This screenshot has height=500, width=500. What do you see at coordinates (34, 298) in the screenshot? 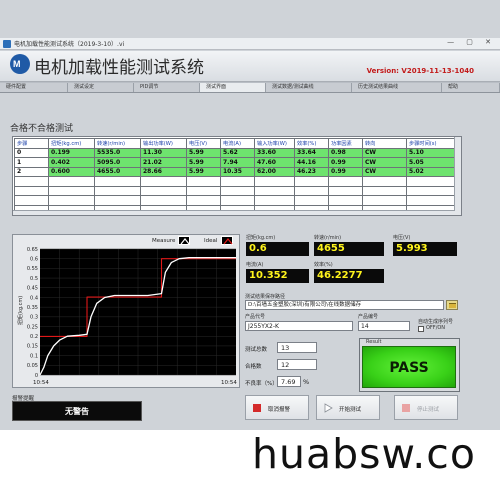
I see `chart-y-tick-label: 0.4` at bounding box center [34, 298].